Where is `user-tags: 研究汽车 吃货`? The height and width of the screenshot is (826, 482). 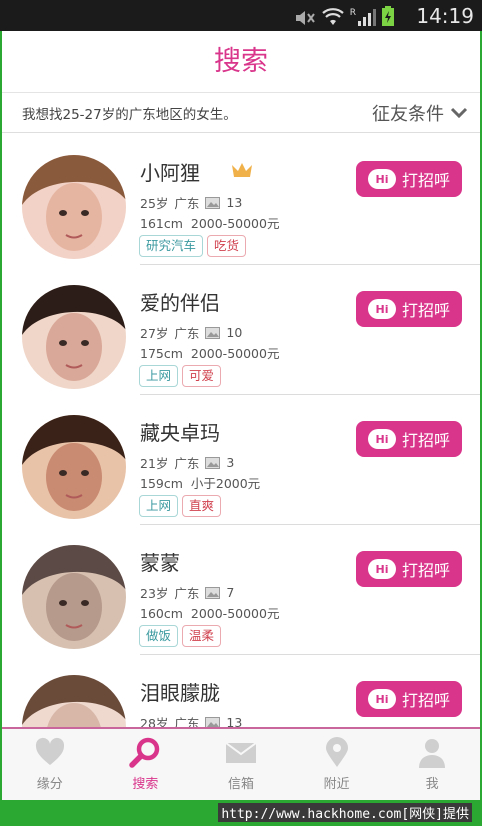 user-tags: 研究汽车 吃货 is located at coordinates (193, 246).